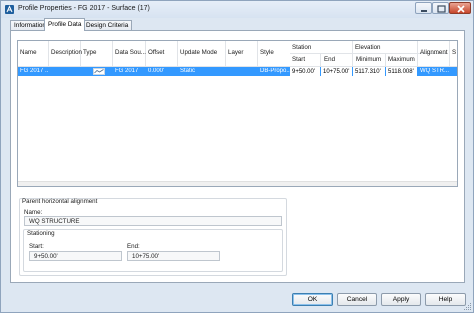 The image size is (474, 313). What do you see at coordinates (9, 9) in the screenshot?
I see `civil3d-app-icon` at bounding box center [9, 9].